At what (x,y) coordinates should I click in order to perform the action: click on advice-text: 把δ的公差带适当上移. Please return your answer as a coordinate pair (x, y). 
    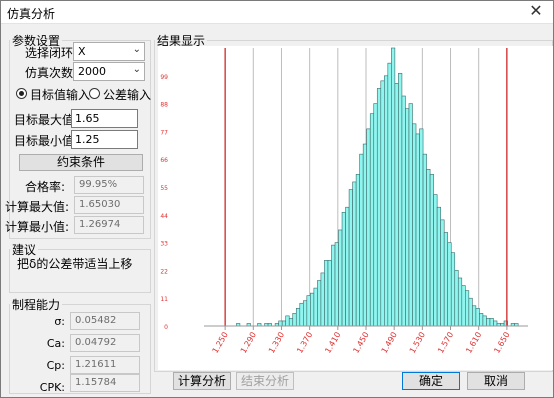
    Looking at the image, I should click on (75, 264).